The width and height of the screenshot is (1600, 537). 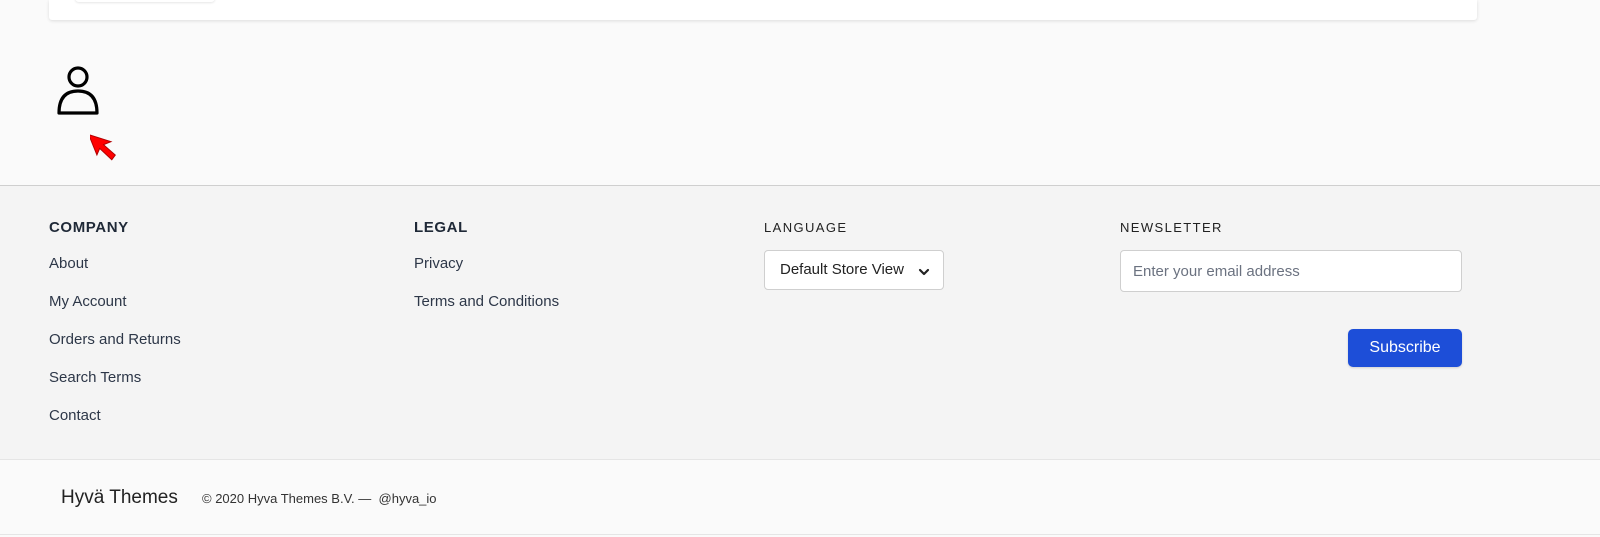 I want to click on footer-language-column: LANGUAGE Default Store View, so click(x=854, y=254).